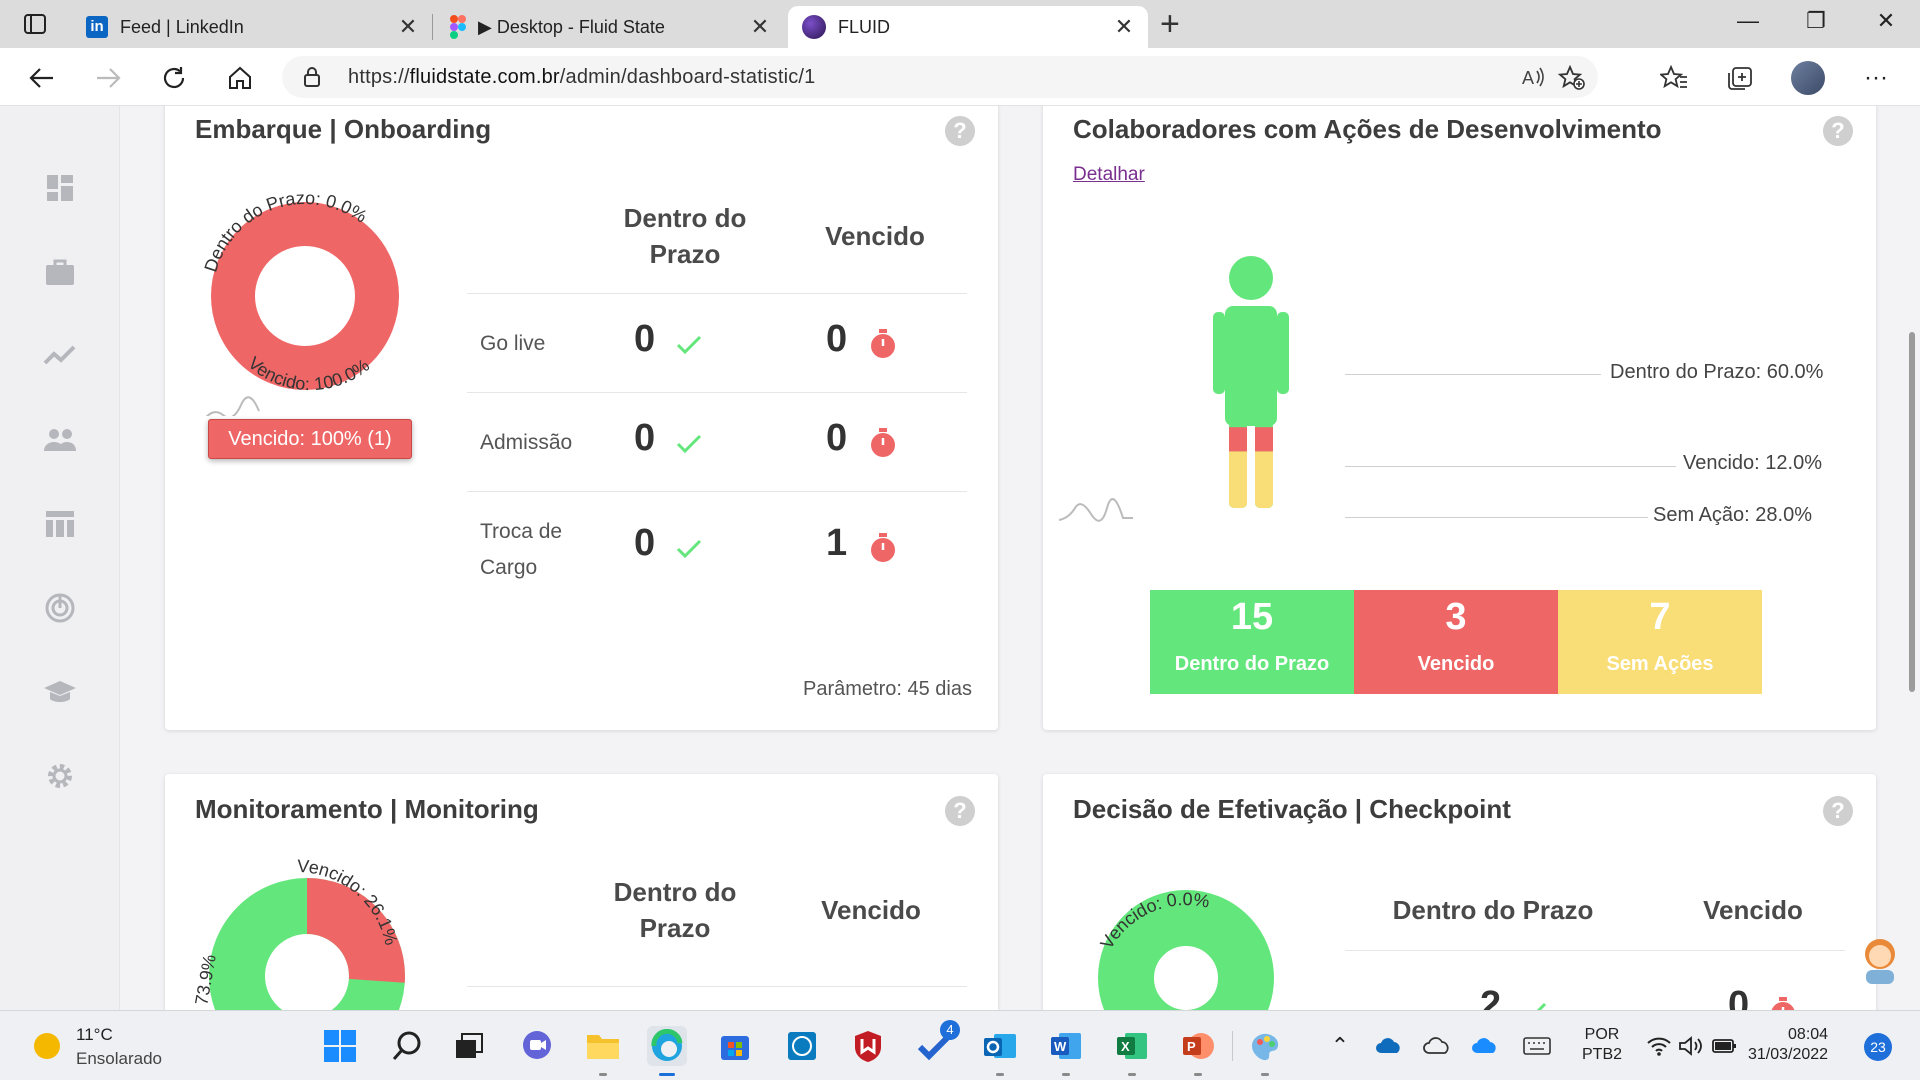 Image resolution: width=1920 pixels, height=1080 pixels. I want to click on svg-text: X, so click(1125, 1046).